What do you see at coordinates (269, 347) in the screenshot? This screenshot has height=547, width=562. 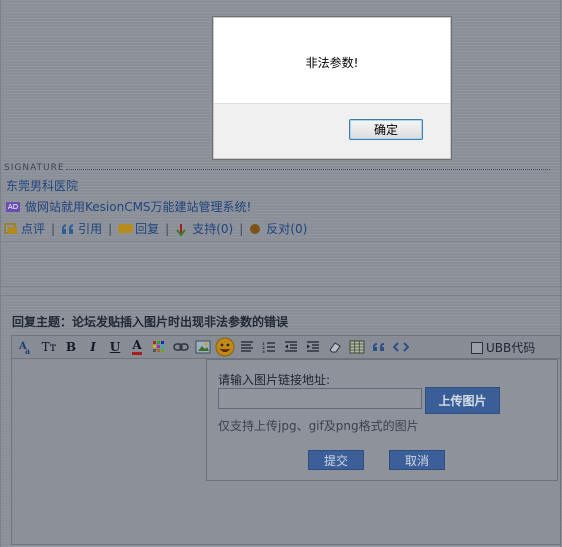 I see `ordered-list-icon: 123` at bounding box center [269, 347].